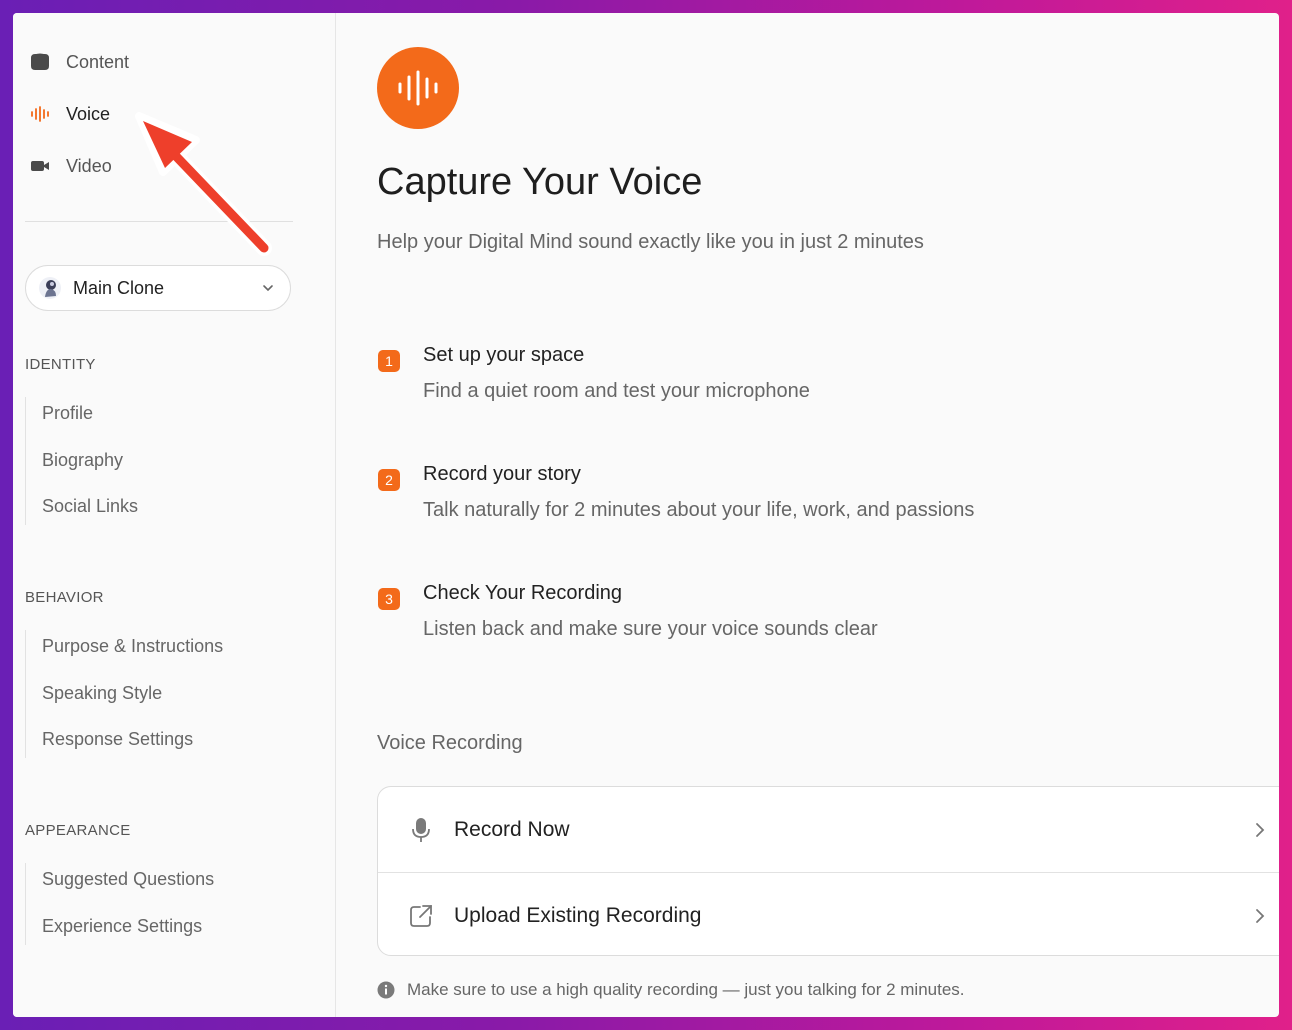  What do you see at coordinates (119, 904) in the screenshot?
I see `appearance-group: Suggested Questions Experience Settings` at bounding box center [119, 904].